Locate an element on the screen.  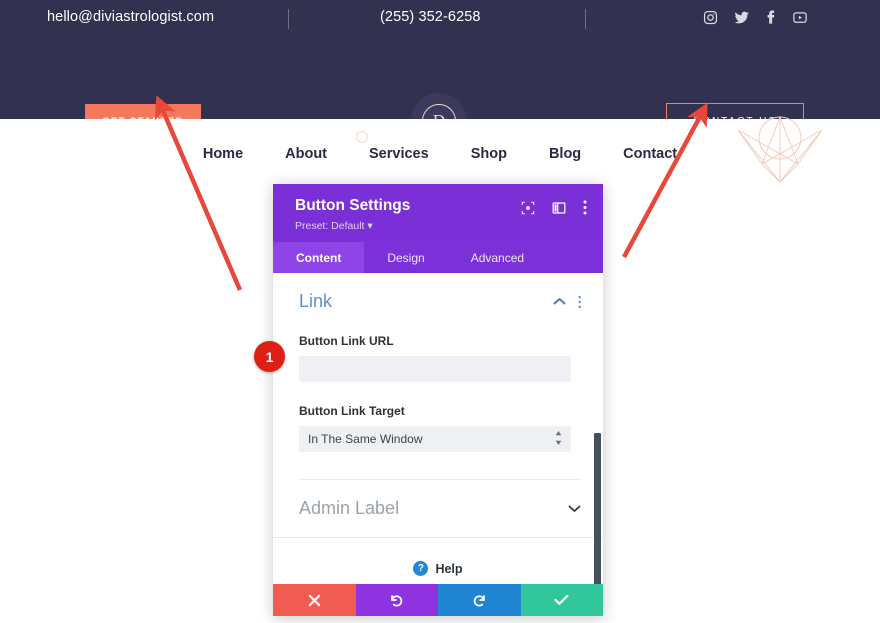
redo-icon is located at coordinates (479, 600).